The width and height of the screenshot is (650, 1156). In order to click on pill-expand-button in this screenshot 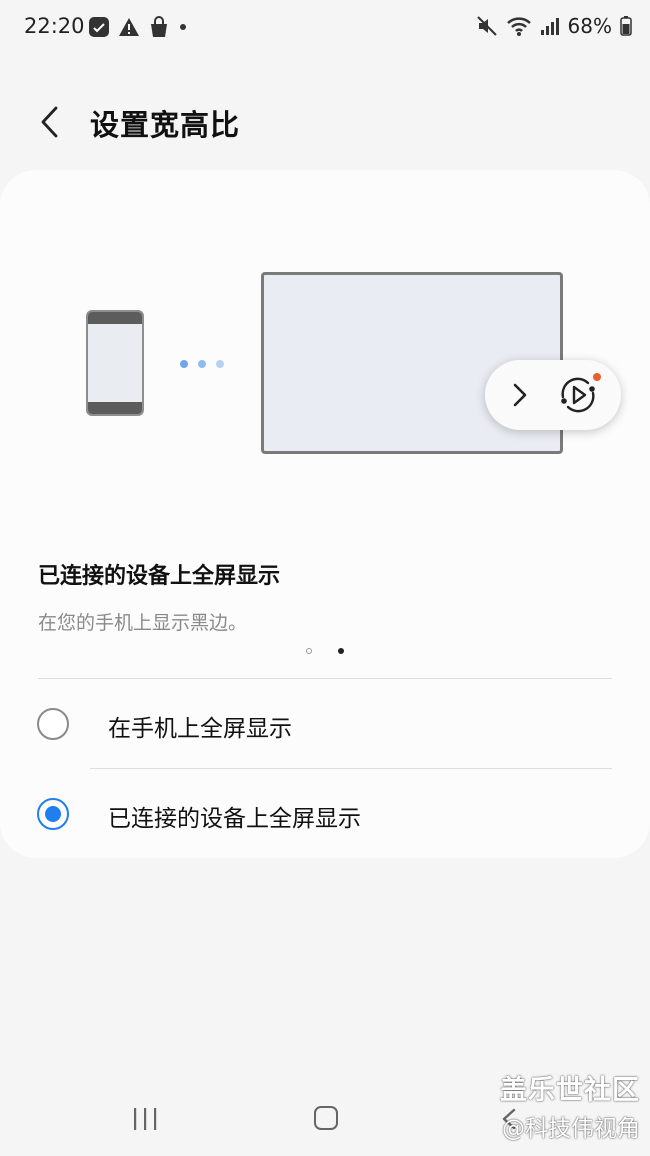, I will do `click(520, 395)`.